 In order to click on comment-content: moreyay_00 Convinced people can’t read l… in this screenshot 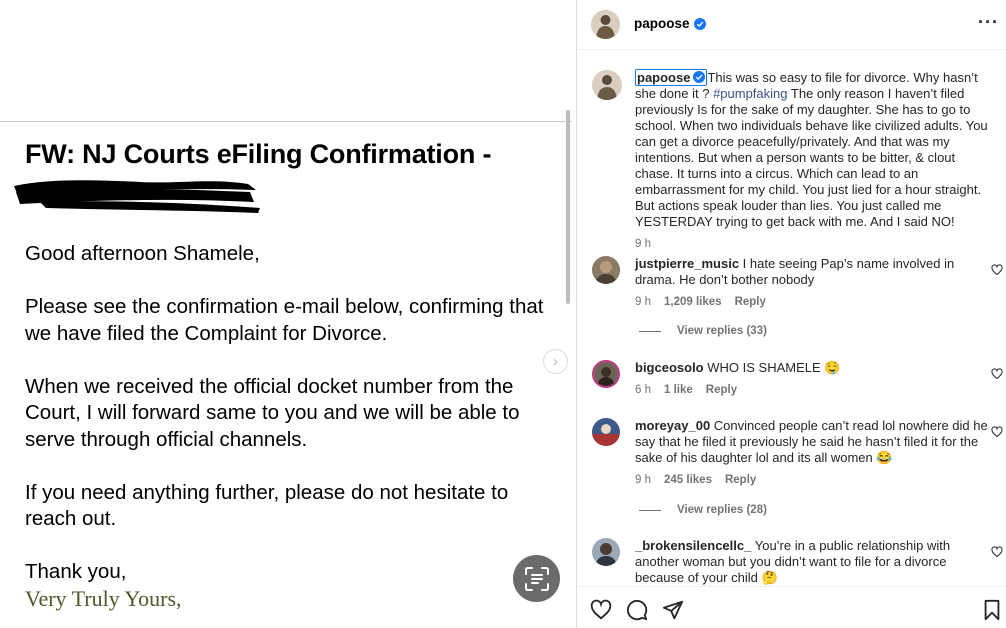, I will do `click(814, 453)`.